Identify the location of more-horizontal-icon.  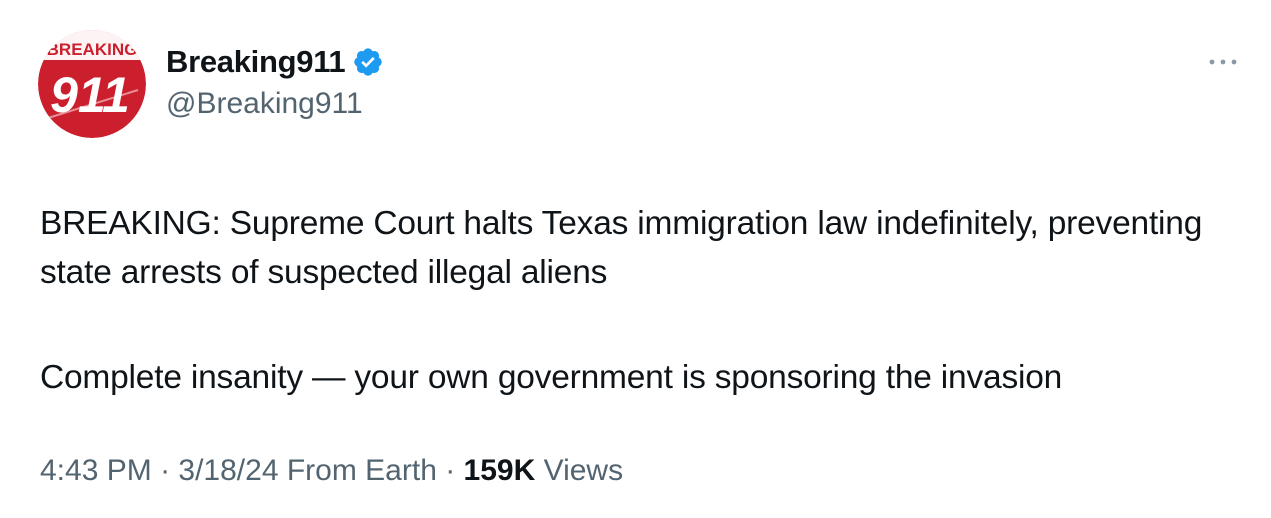
(1223, 62).